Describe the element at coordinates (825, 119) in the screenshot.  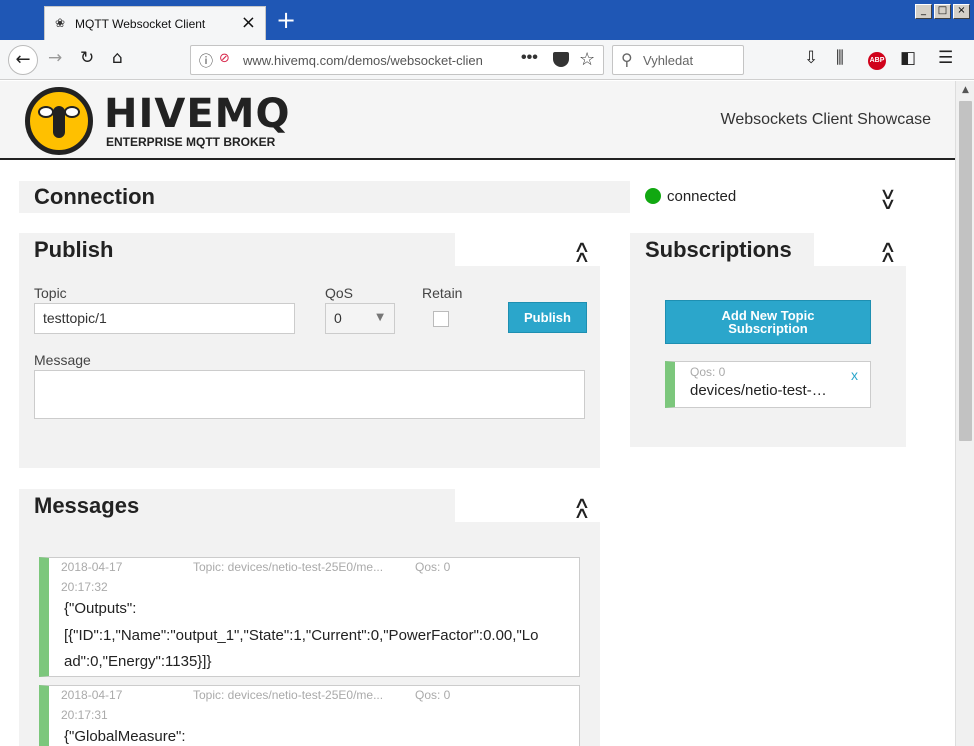
I see `showcase-title: Websockets Client Showcase` at that location.